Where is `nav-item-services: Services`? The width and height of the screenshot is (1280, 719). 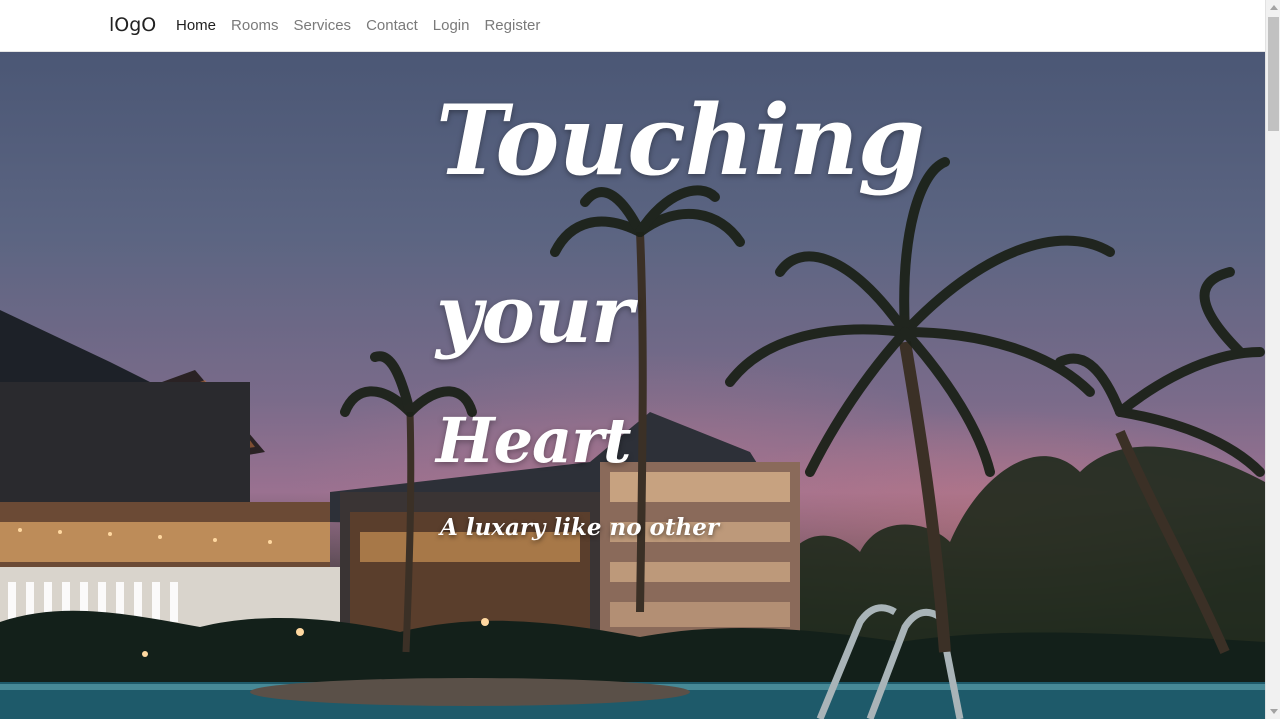
nav-item-services: Services is located at coordinates (323, 25).